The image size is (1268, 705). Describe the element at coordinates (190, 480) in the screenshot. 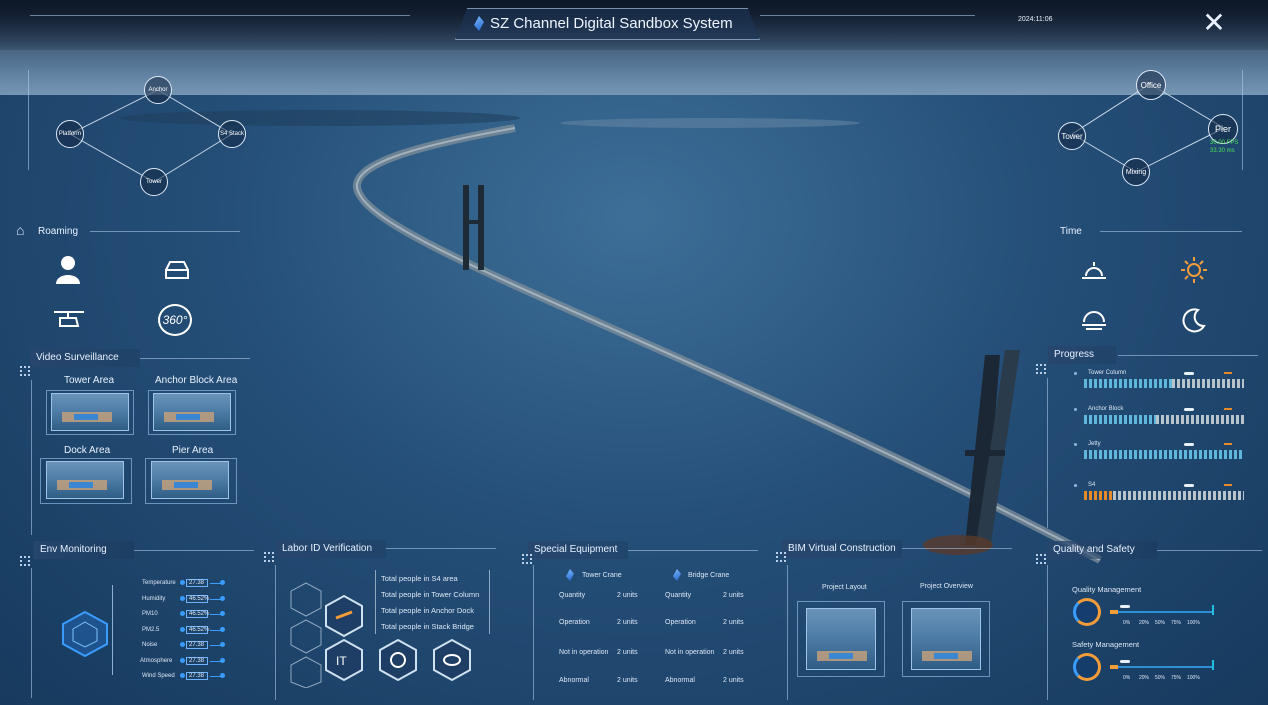

I see `video-thumb-pier` at that location.